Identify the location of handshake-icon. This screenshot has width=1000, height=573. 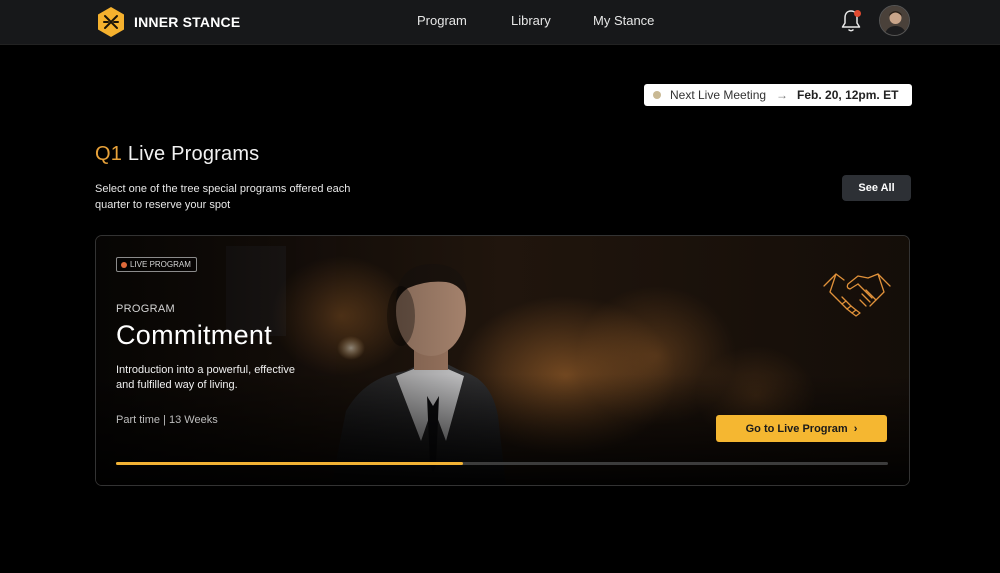
(857, 295).